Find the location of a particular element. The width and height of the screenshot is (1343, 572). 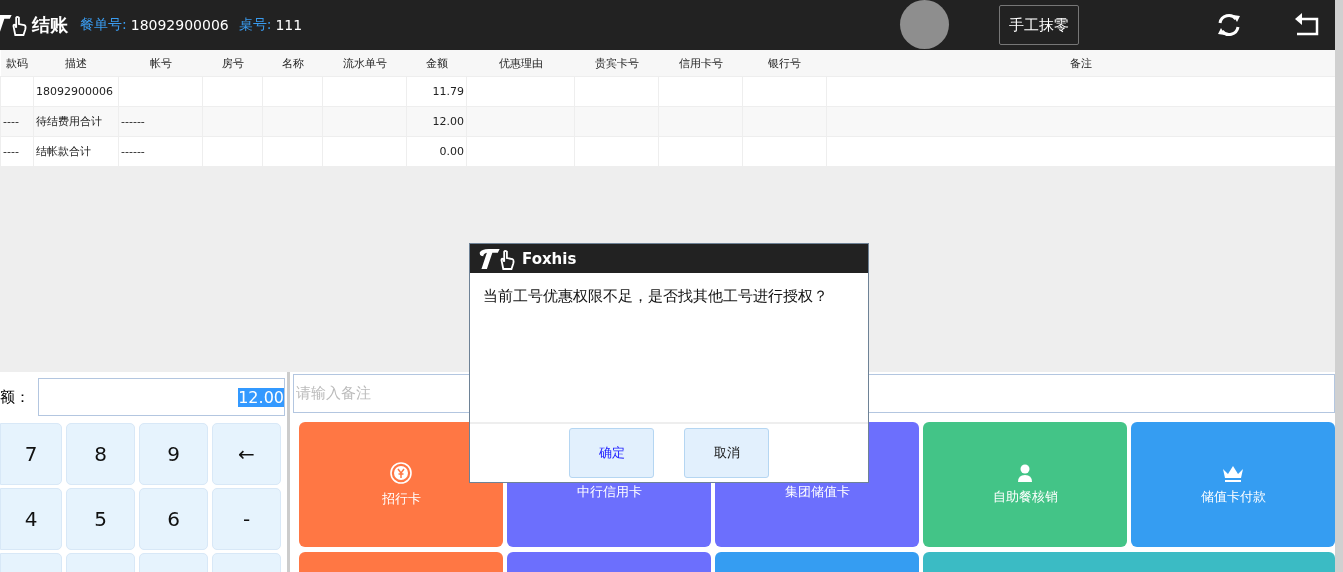

column-header: 备注 is located at coordinates (1081, 63).